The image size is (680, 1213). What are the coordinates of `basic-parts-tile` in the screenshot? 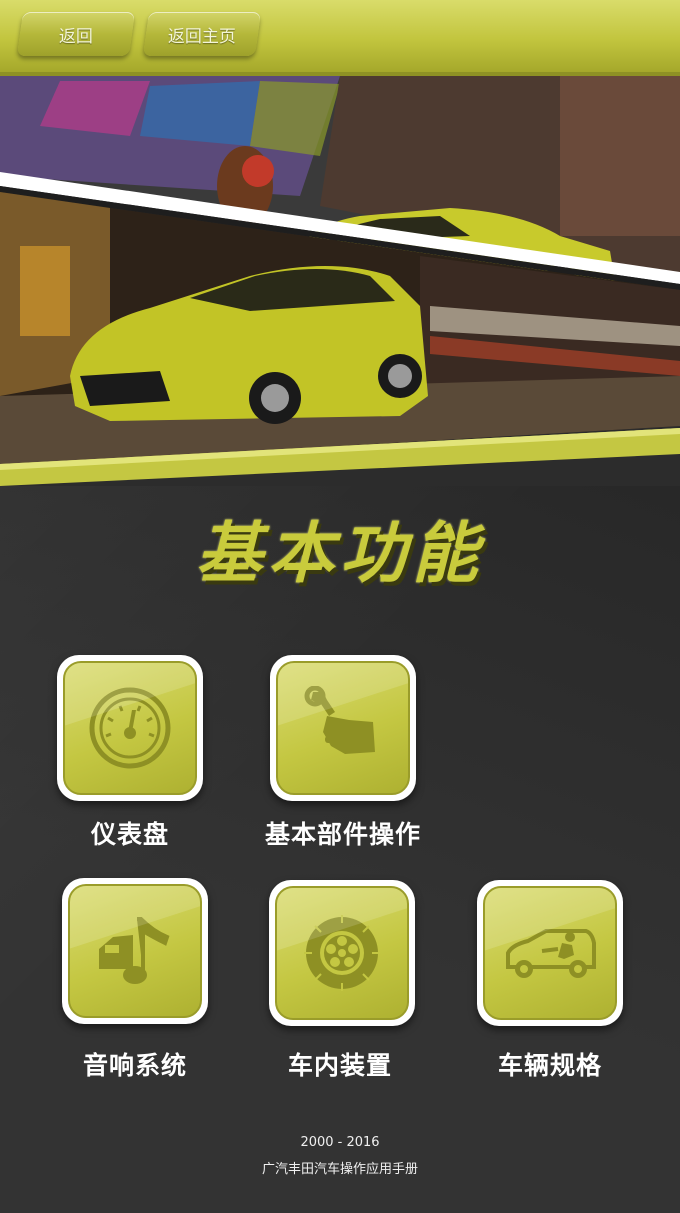 It's located at (343, 728).